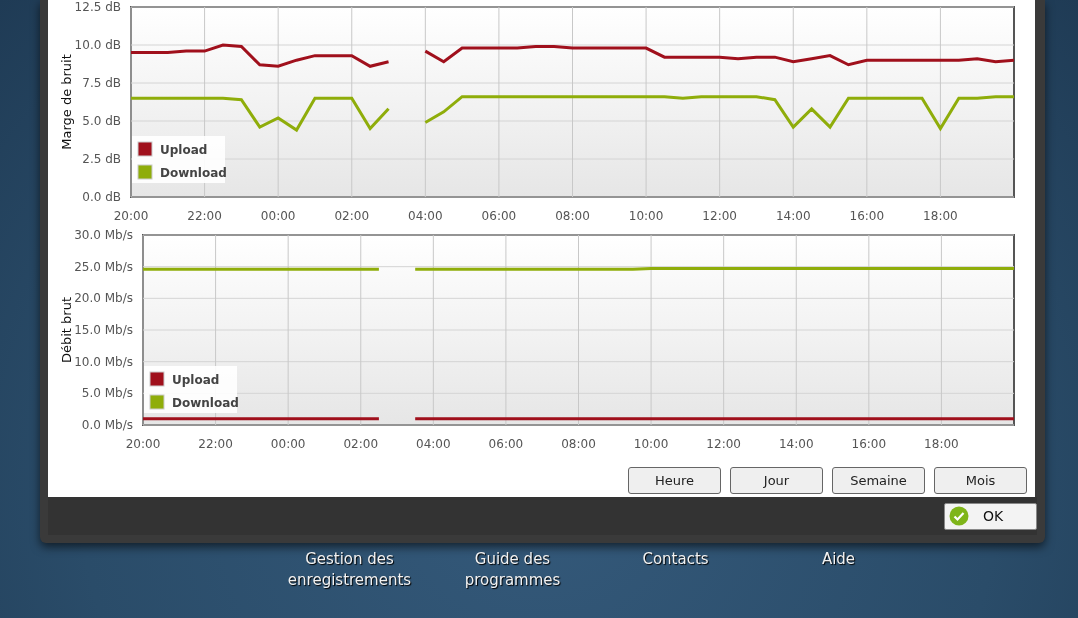 The image size is (1078, 618). I want to click on nav-link: Aide, so click(838, 570).